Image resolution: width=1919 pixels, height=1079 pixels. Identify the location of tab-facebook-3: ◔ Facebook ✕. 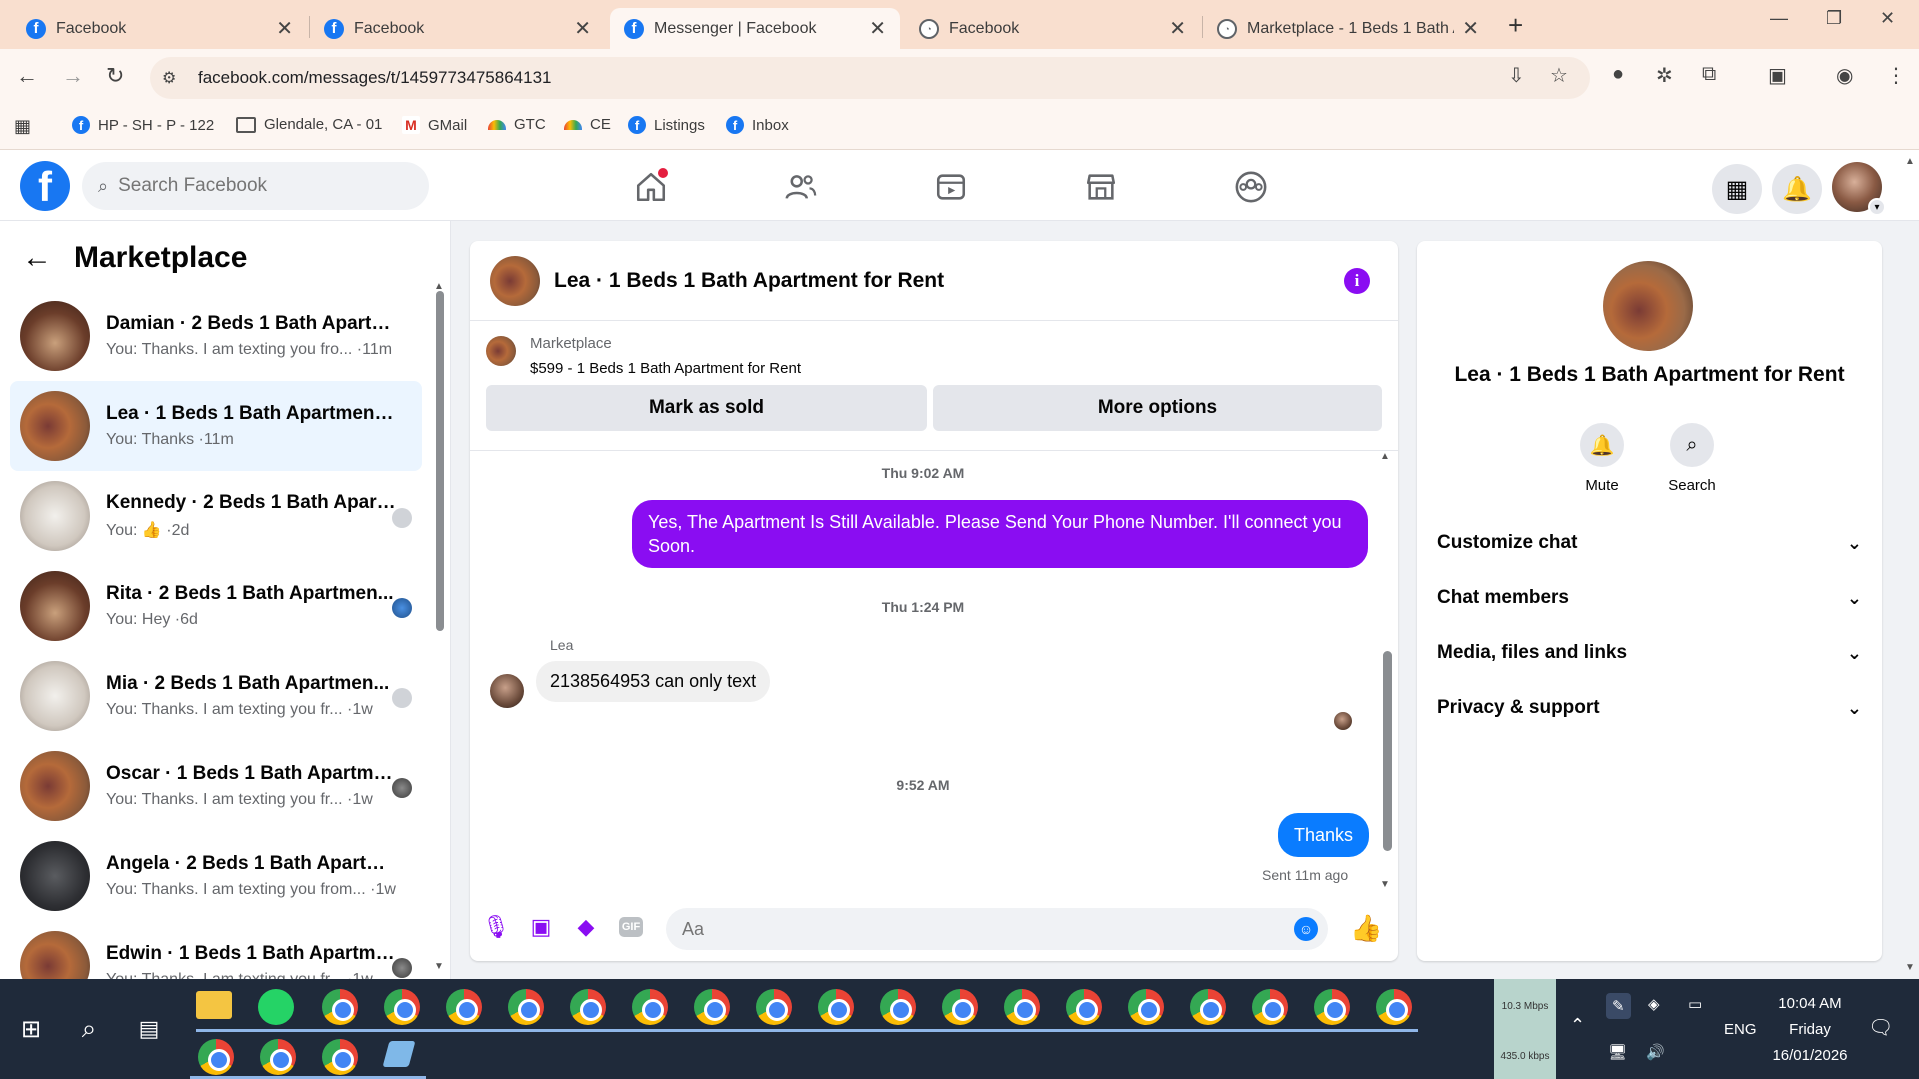
(1052, 28).